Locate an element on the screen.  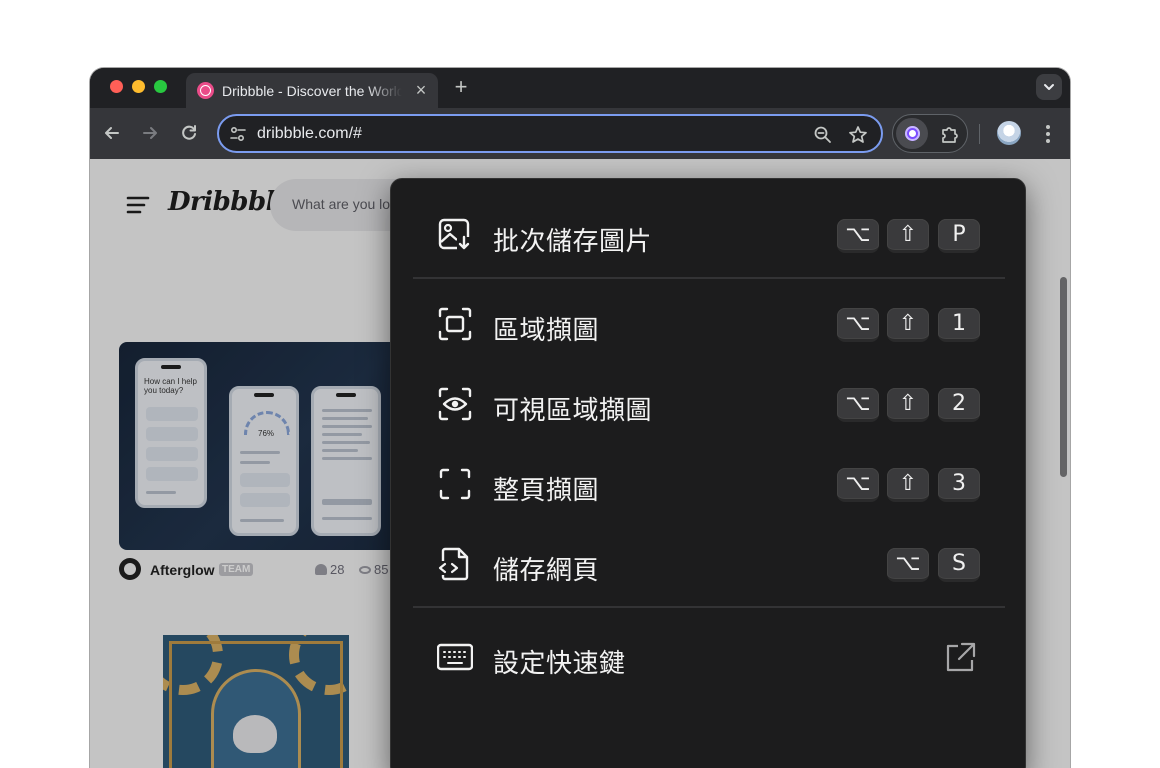
letter-key: S is located at coordinates (959, 565).